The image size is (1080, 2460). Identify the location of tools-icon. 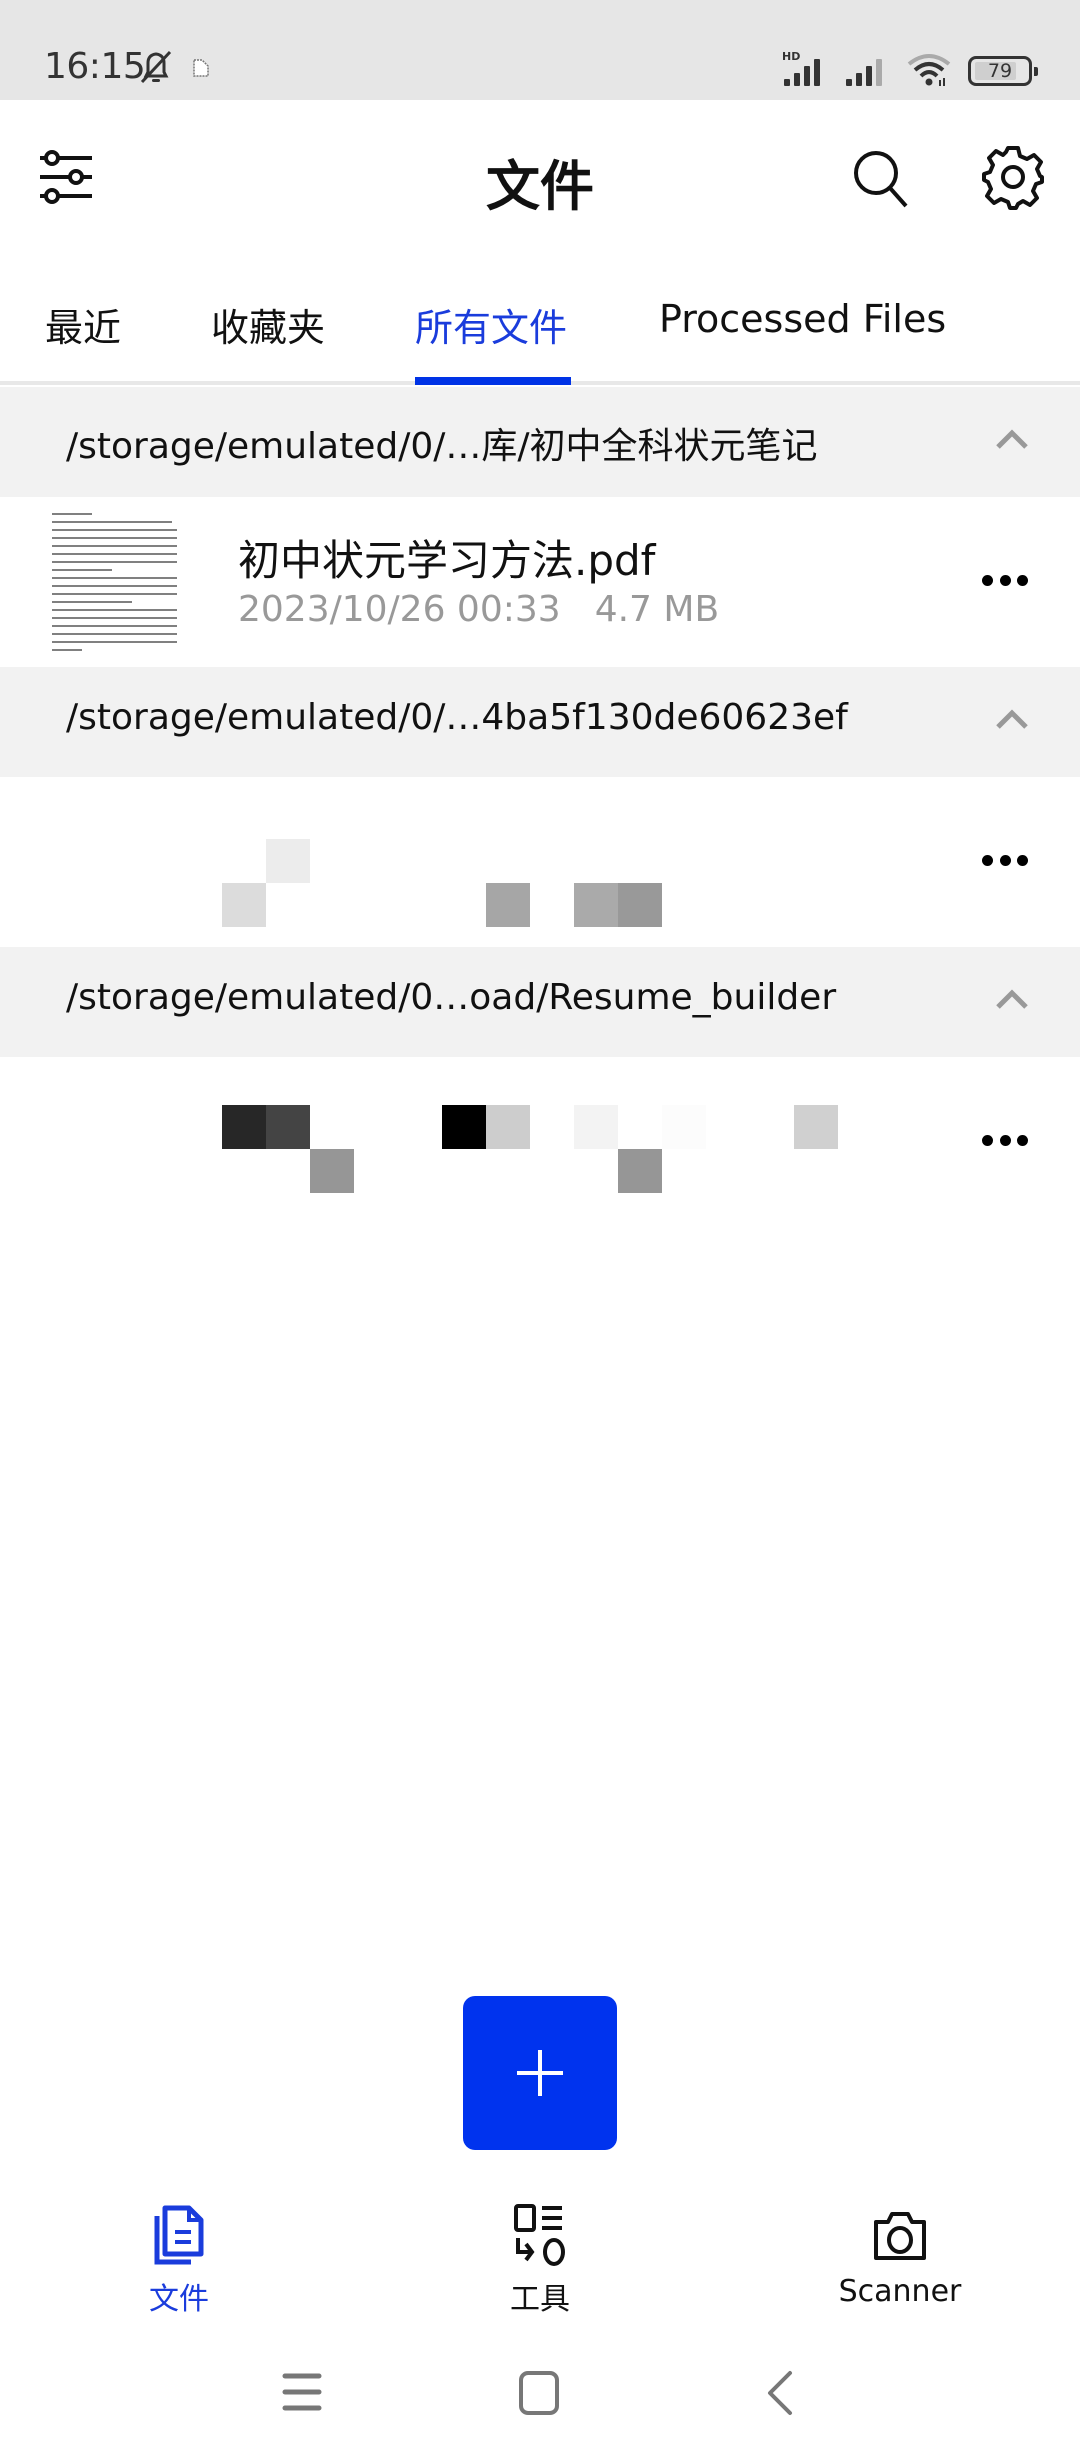
(539, 2235).